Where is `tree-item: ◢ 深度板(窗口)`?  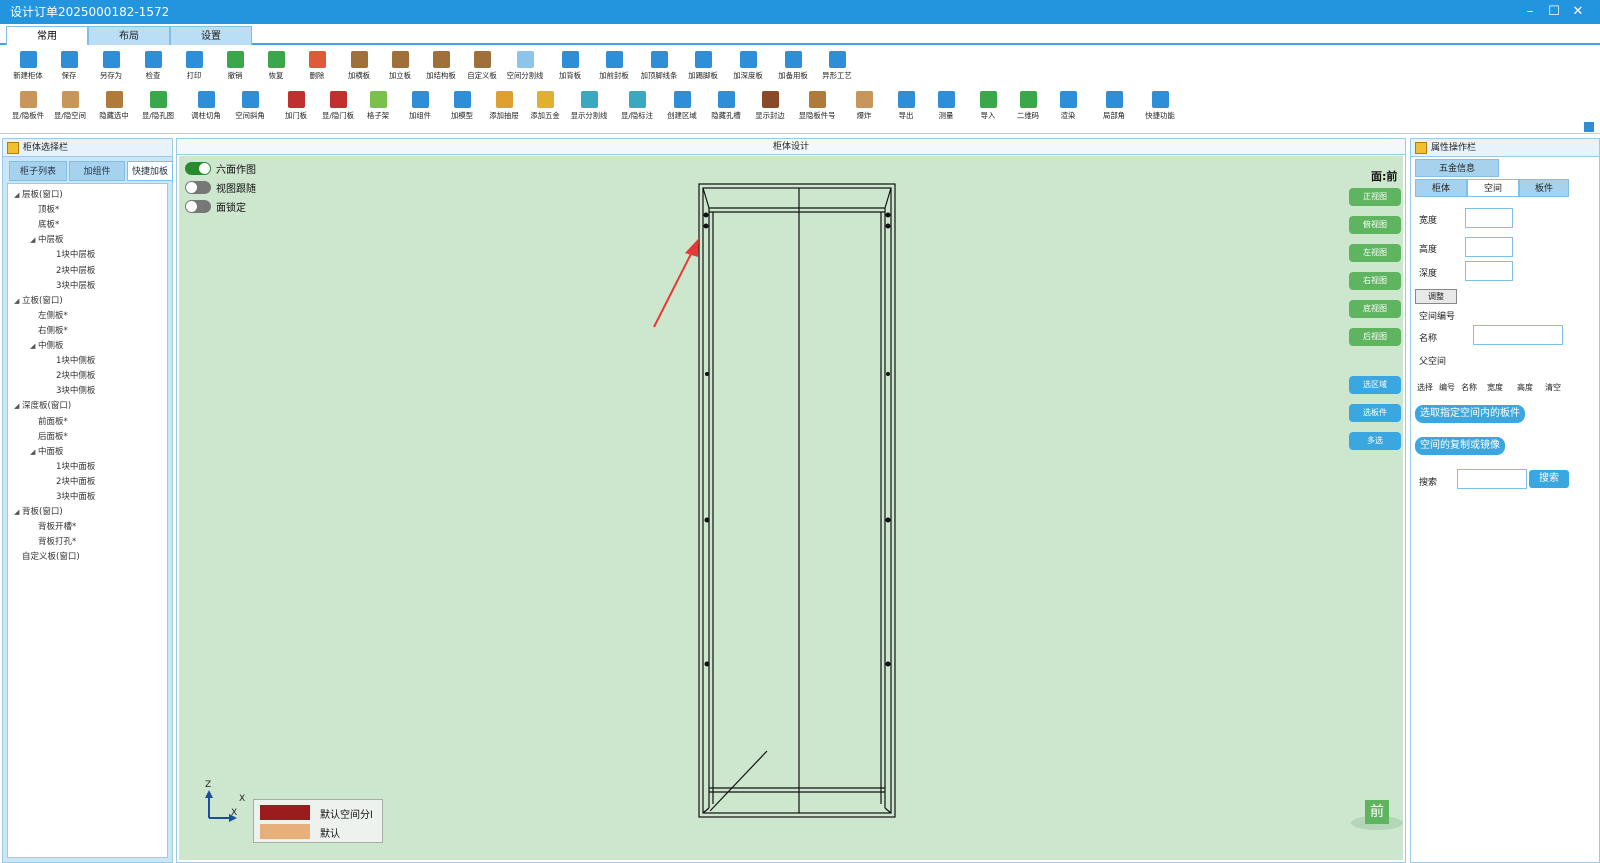
tree-item: ◢ 深度板(窗口) is located at coordinates (42, 405).